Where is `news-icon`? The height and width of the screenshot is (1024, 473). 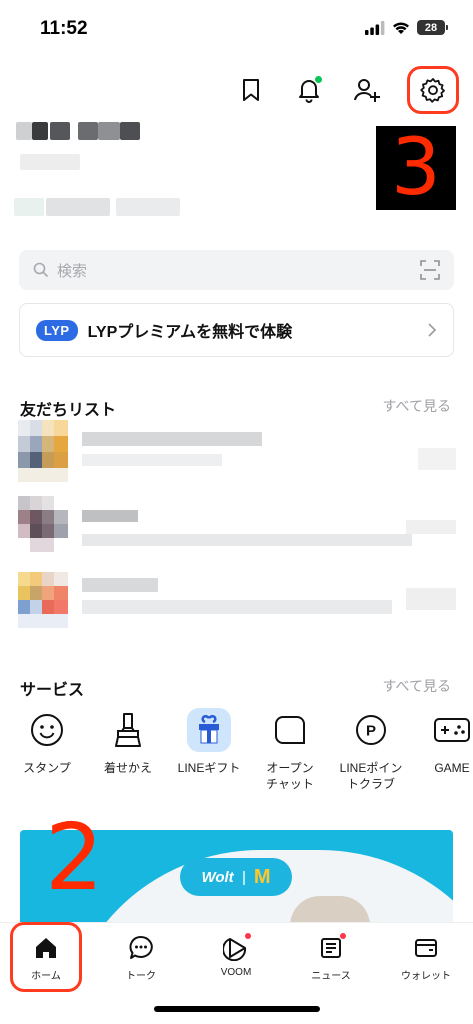 news-icon is located at coordinates (331, 948).